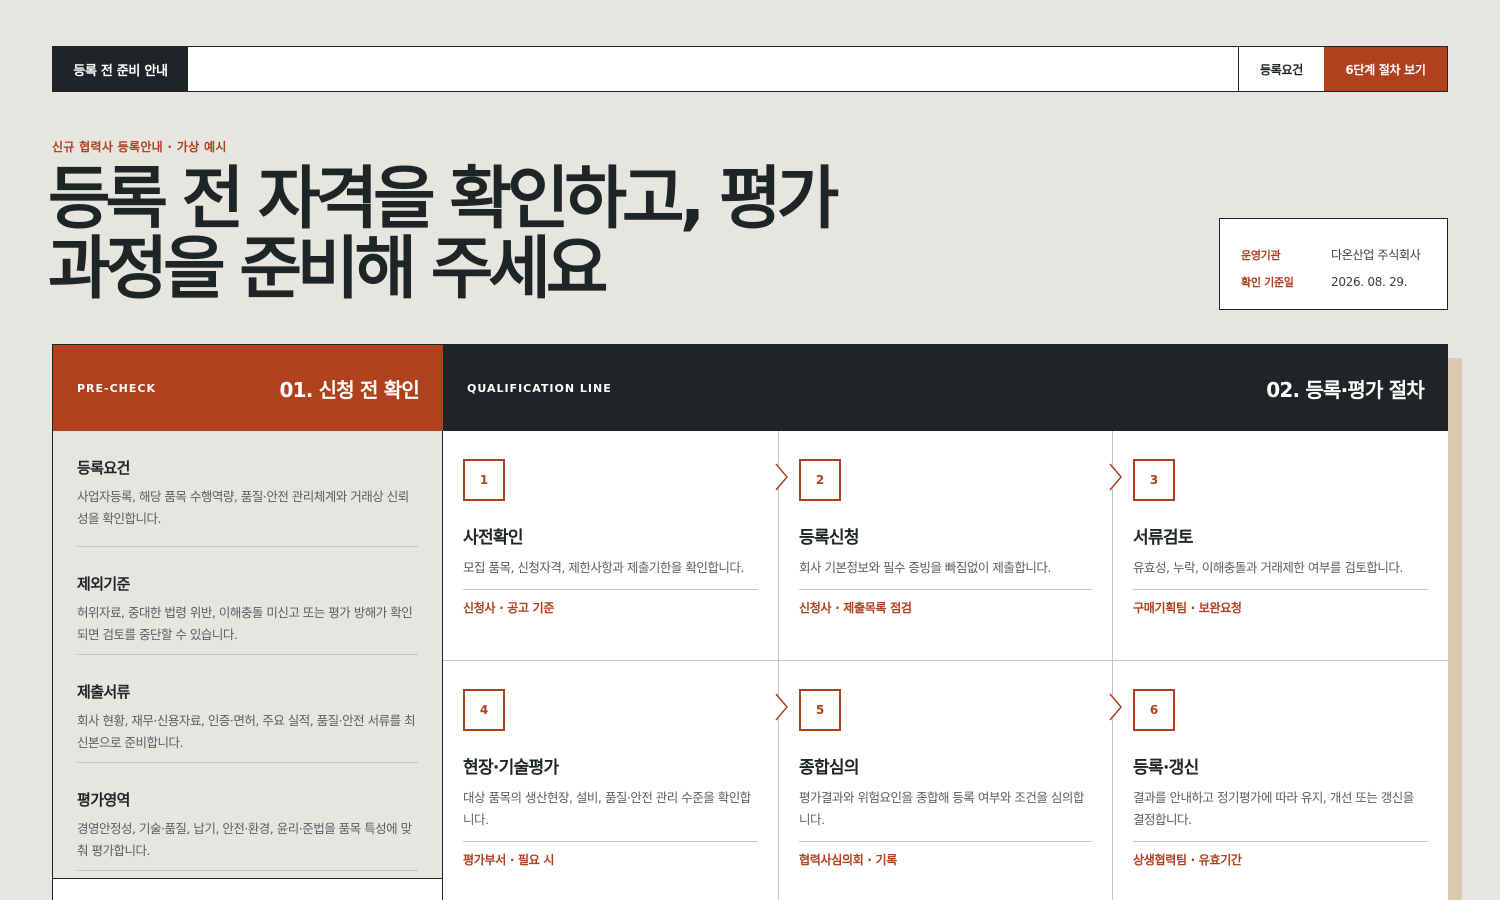 Image resolution: width=1500 pixels, height=900 pixels. I want to click on precheck-title: 01. 신청 전 확인, so click(349, 389).